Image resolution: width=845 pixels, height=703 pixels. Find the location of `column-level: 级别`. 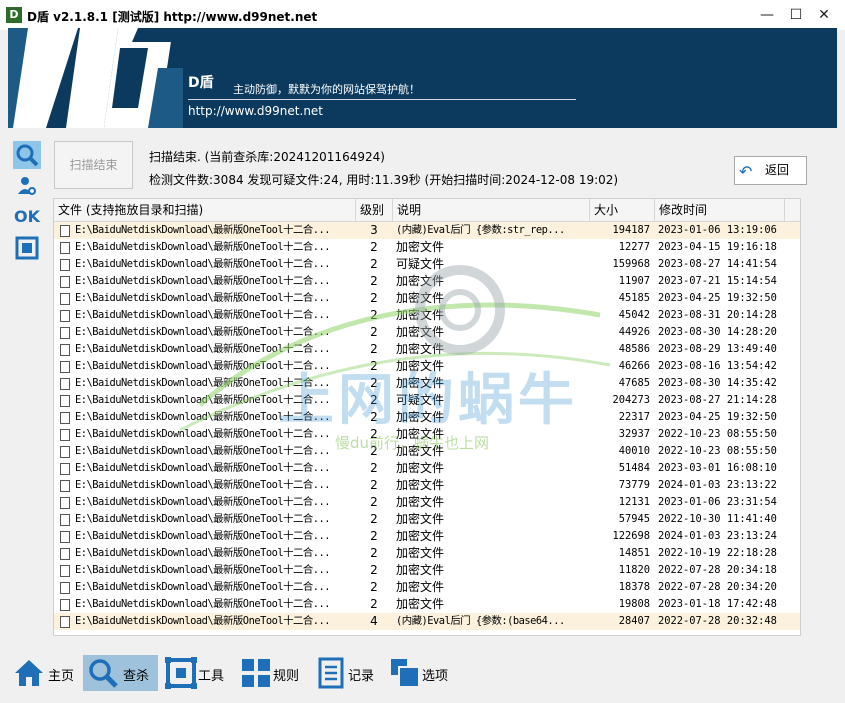

column-level: 级别 is located at coordinates (374, 210).